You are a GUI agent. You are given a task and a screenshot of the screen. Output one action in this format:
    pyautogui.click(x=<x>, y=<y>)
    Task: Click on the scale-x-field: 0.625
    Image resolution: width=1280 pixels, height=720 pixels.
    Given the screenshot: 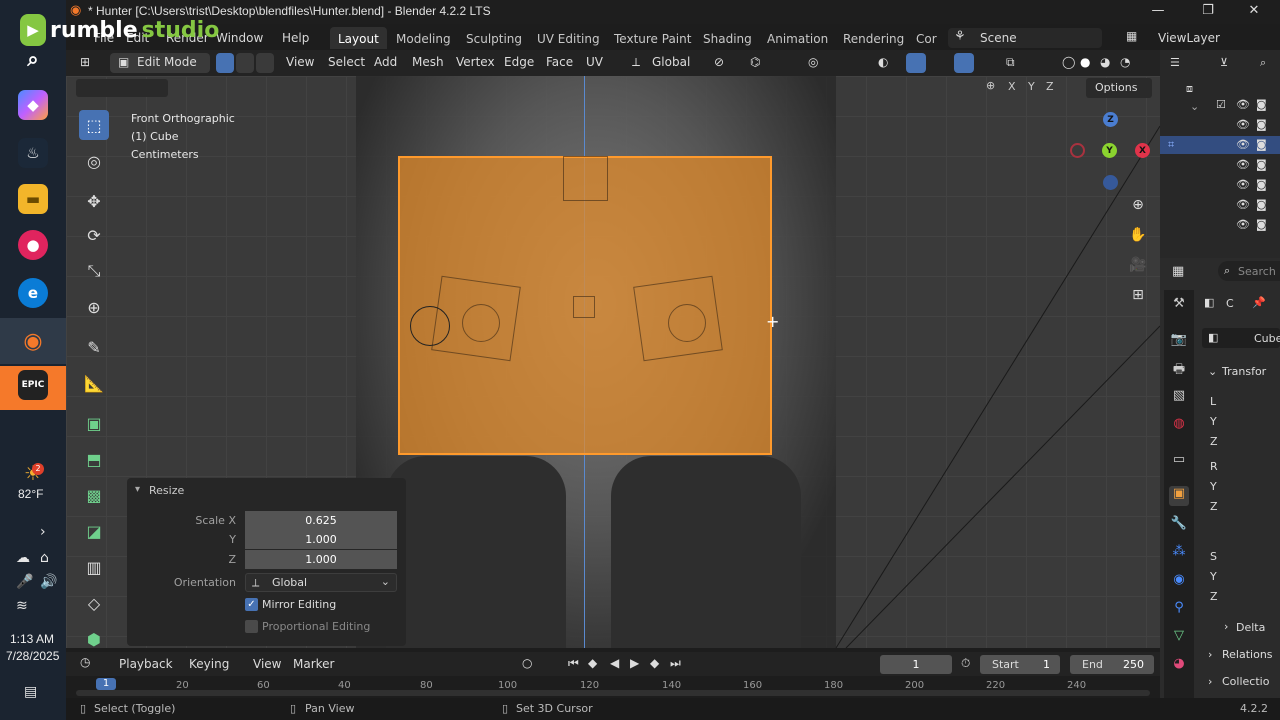 What is the action you would take?
    pyautogui.click(x=321, y=520)
    